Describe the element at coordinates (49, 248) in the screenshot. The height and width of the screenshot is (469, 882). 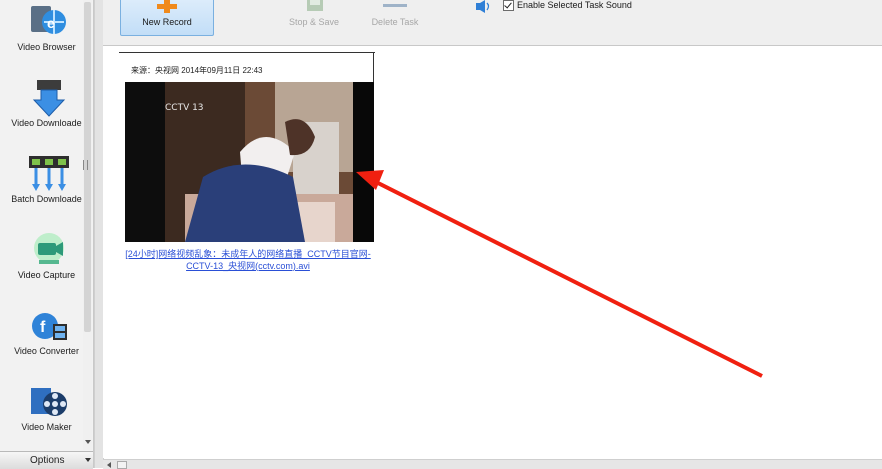
I see `video-camera-icon` at that location.